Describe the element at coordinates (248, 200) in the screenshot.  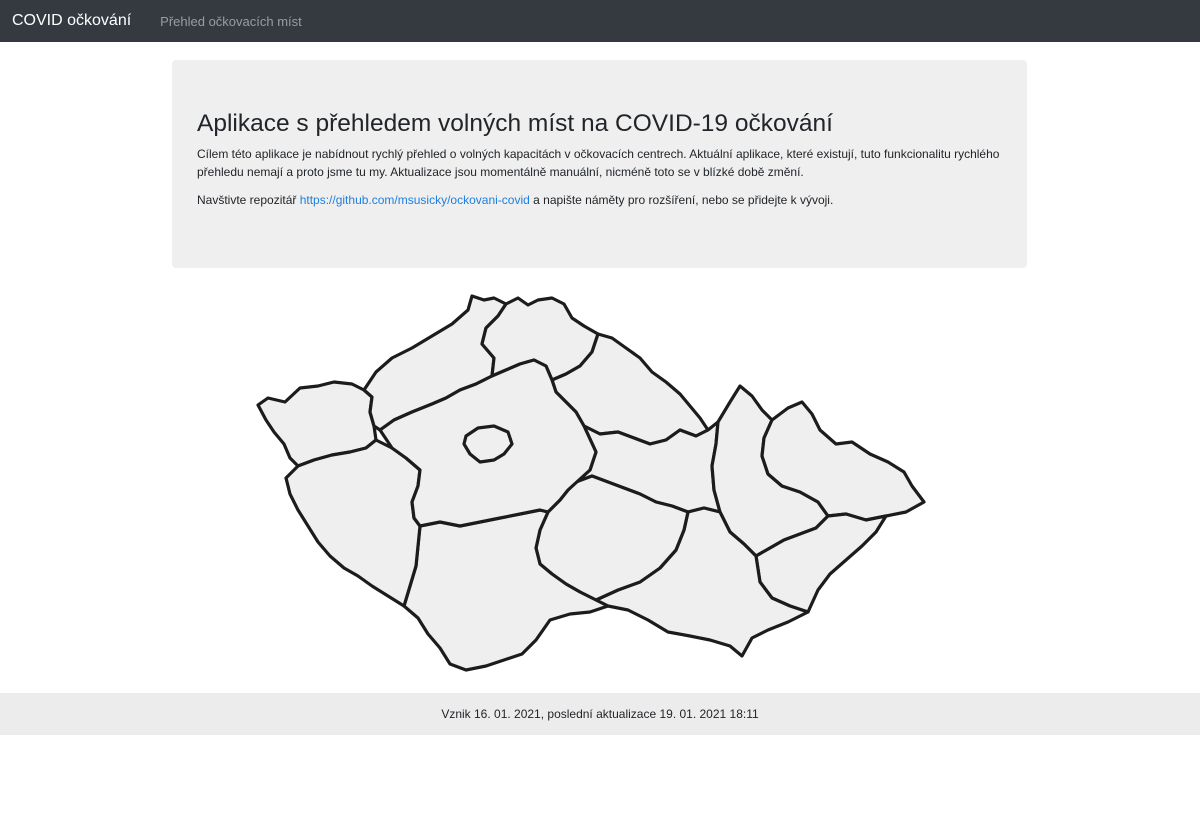
I see `repo-text-before: Navštivte repozitář` at that location.